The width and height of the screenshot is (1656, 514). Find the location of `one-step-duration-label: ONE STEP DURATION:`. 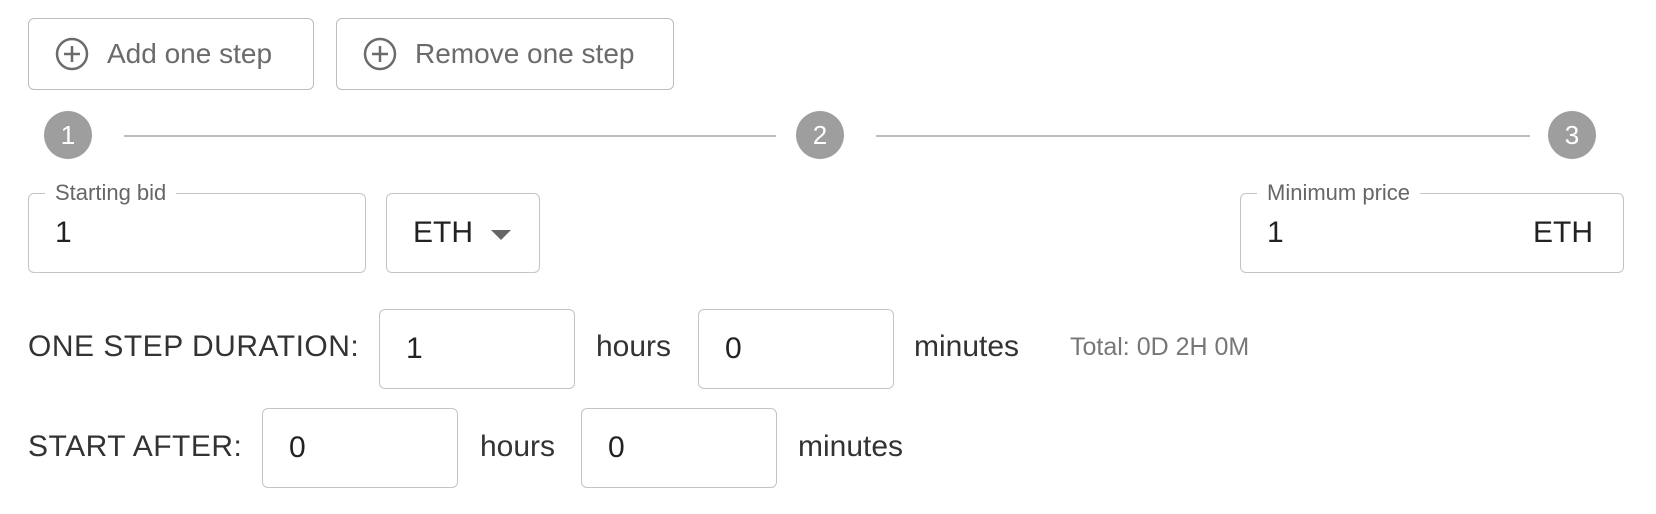

one-step-duration-label: ONE STEP DURATION: is located at coordinates (194, 346).